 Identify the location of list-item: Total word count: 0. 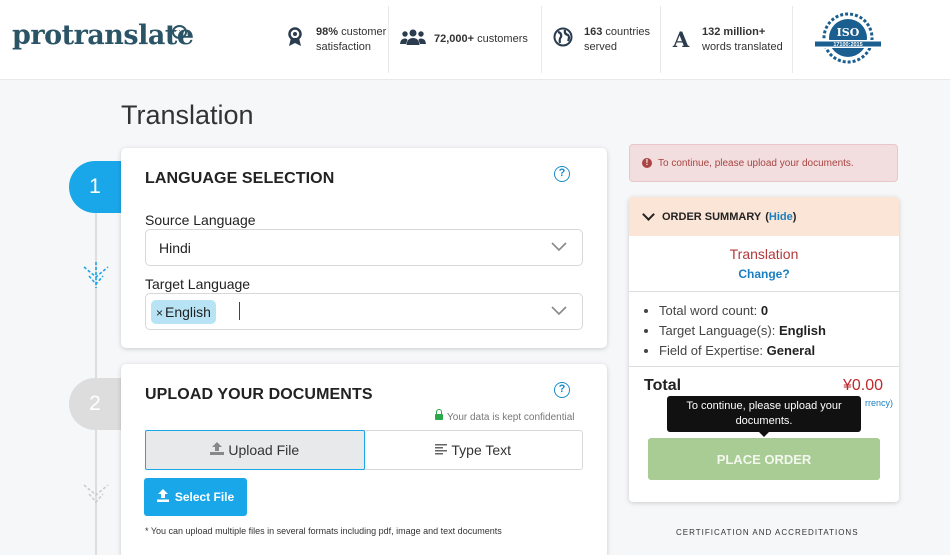
(742, 311).